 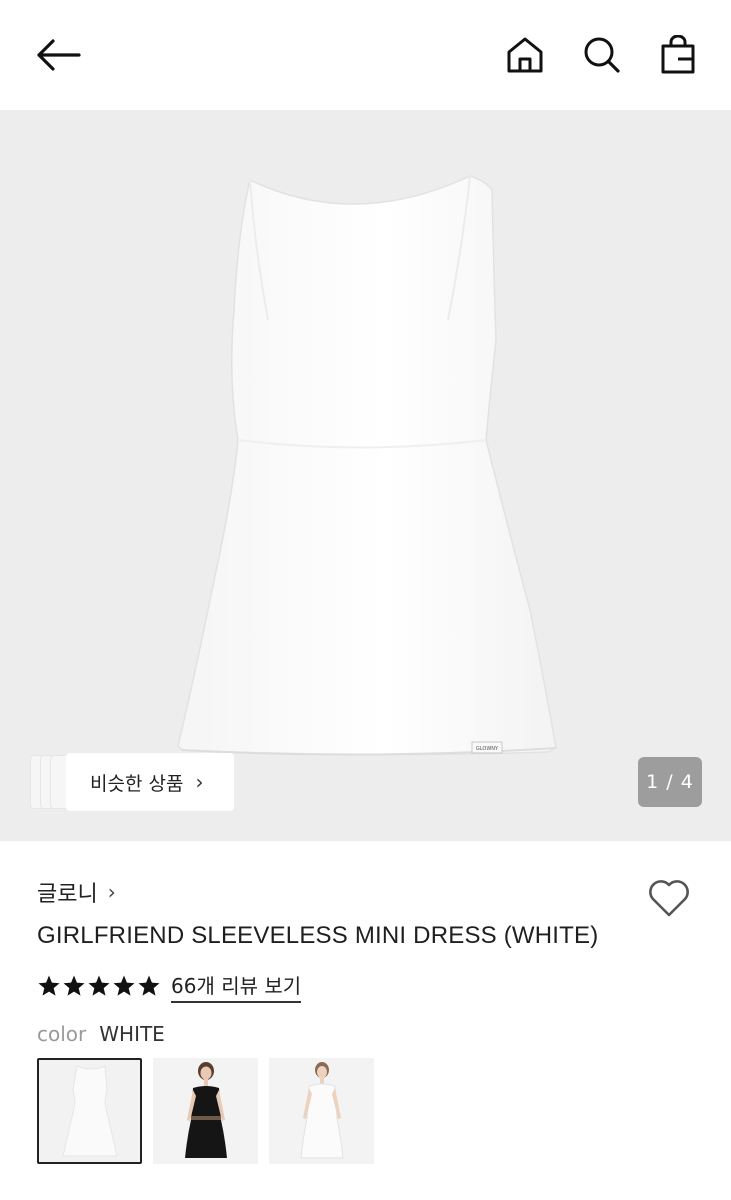 I want to click on similar-label-box: 비슷한 상품 ›, so click(x=150, y=782).